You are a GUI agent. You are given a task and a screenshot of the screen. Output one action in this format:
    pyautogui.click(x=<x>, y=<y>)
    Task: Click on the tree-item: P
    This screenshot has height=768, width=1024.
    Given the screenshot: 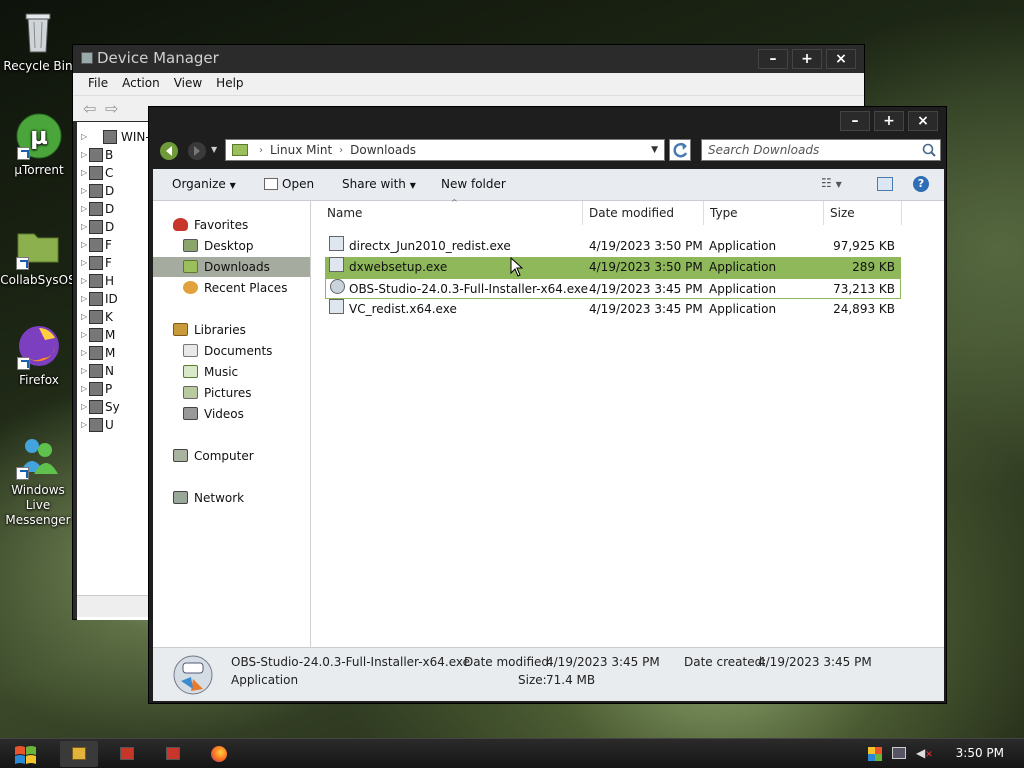 What is the action you would take?
    pyautogui.click(x=114, y=389)
    